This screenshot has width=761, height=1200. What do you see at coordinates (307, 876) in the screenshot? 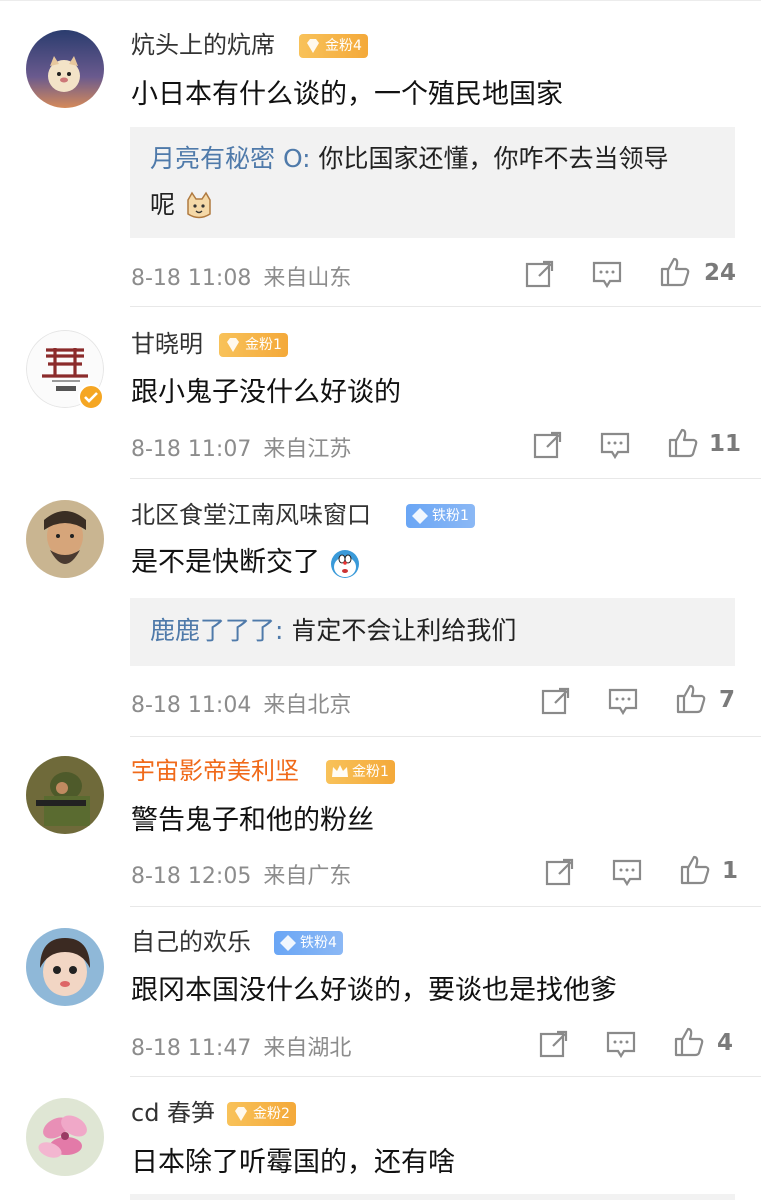
I see `comment-location: 来自广东` at bounding box center [307, 876].